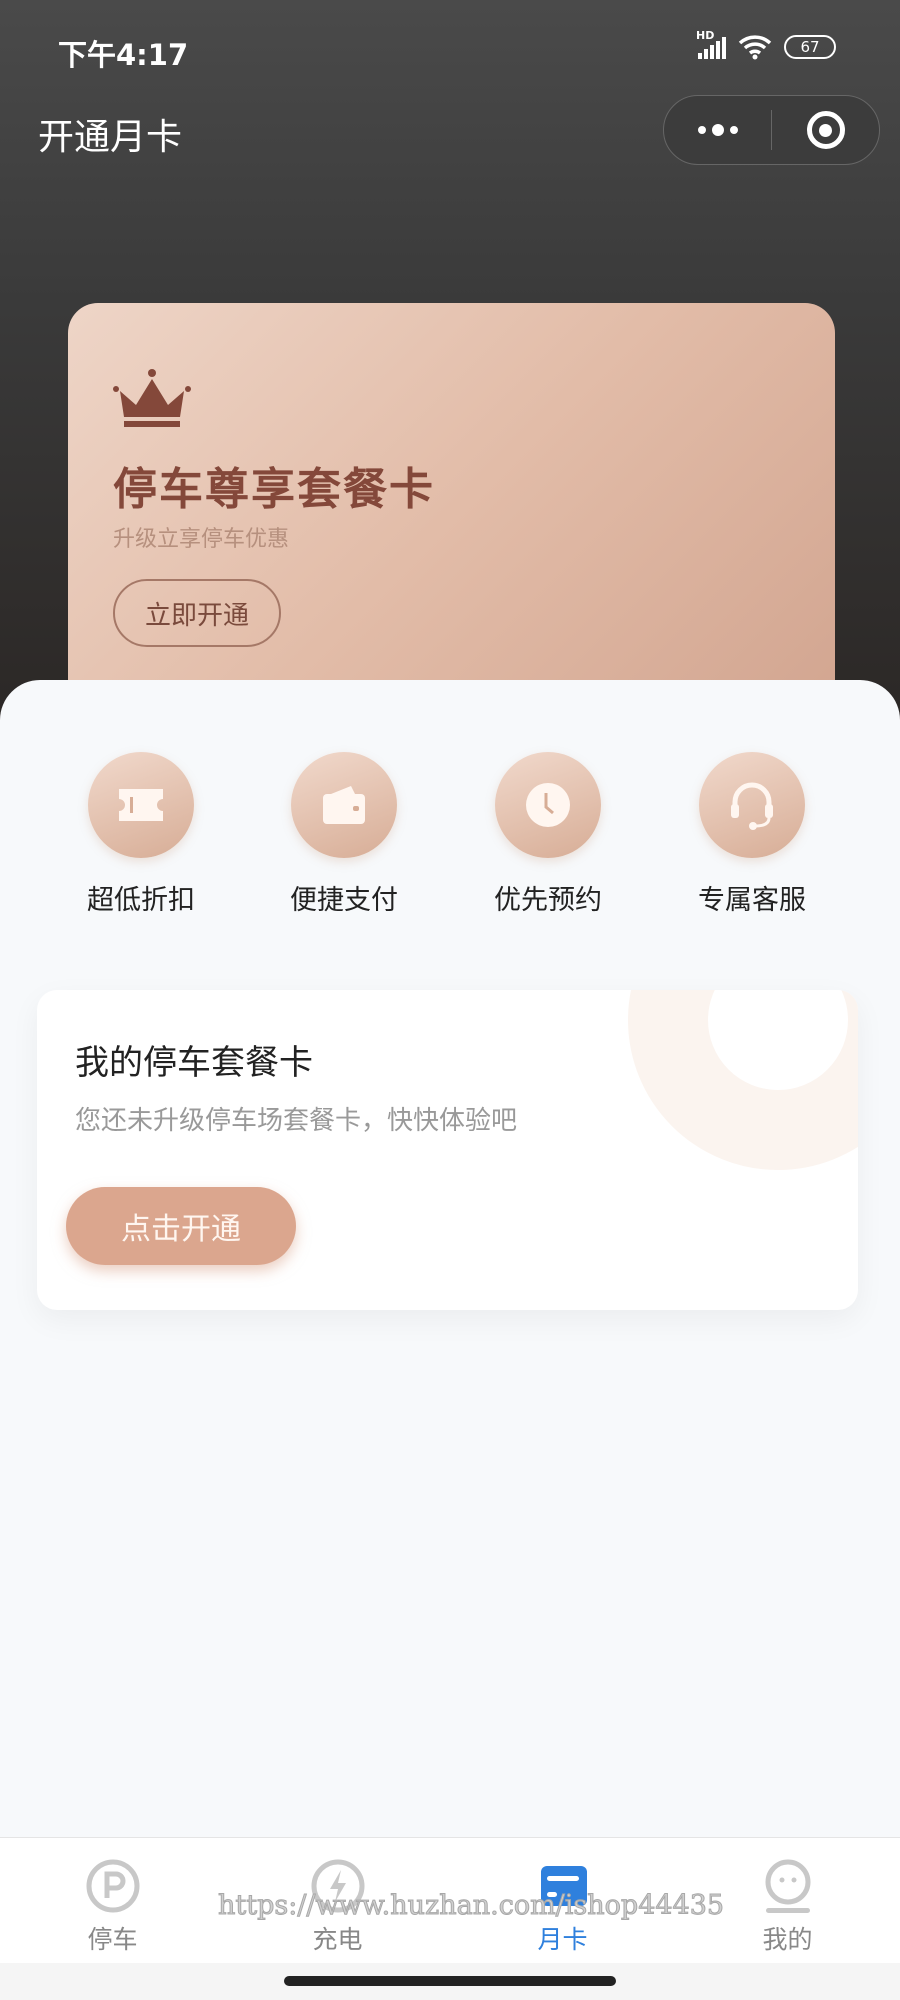 The width and height of the screenshot is (900, 2000). What do you see at coordinates (548, 805) in the screenshot?
I see `clock-icon` at bounding box center [548, 805].